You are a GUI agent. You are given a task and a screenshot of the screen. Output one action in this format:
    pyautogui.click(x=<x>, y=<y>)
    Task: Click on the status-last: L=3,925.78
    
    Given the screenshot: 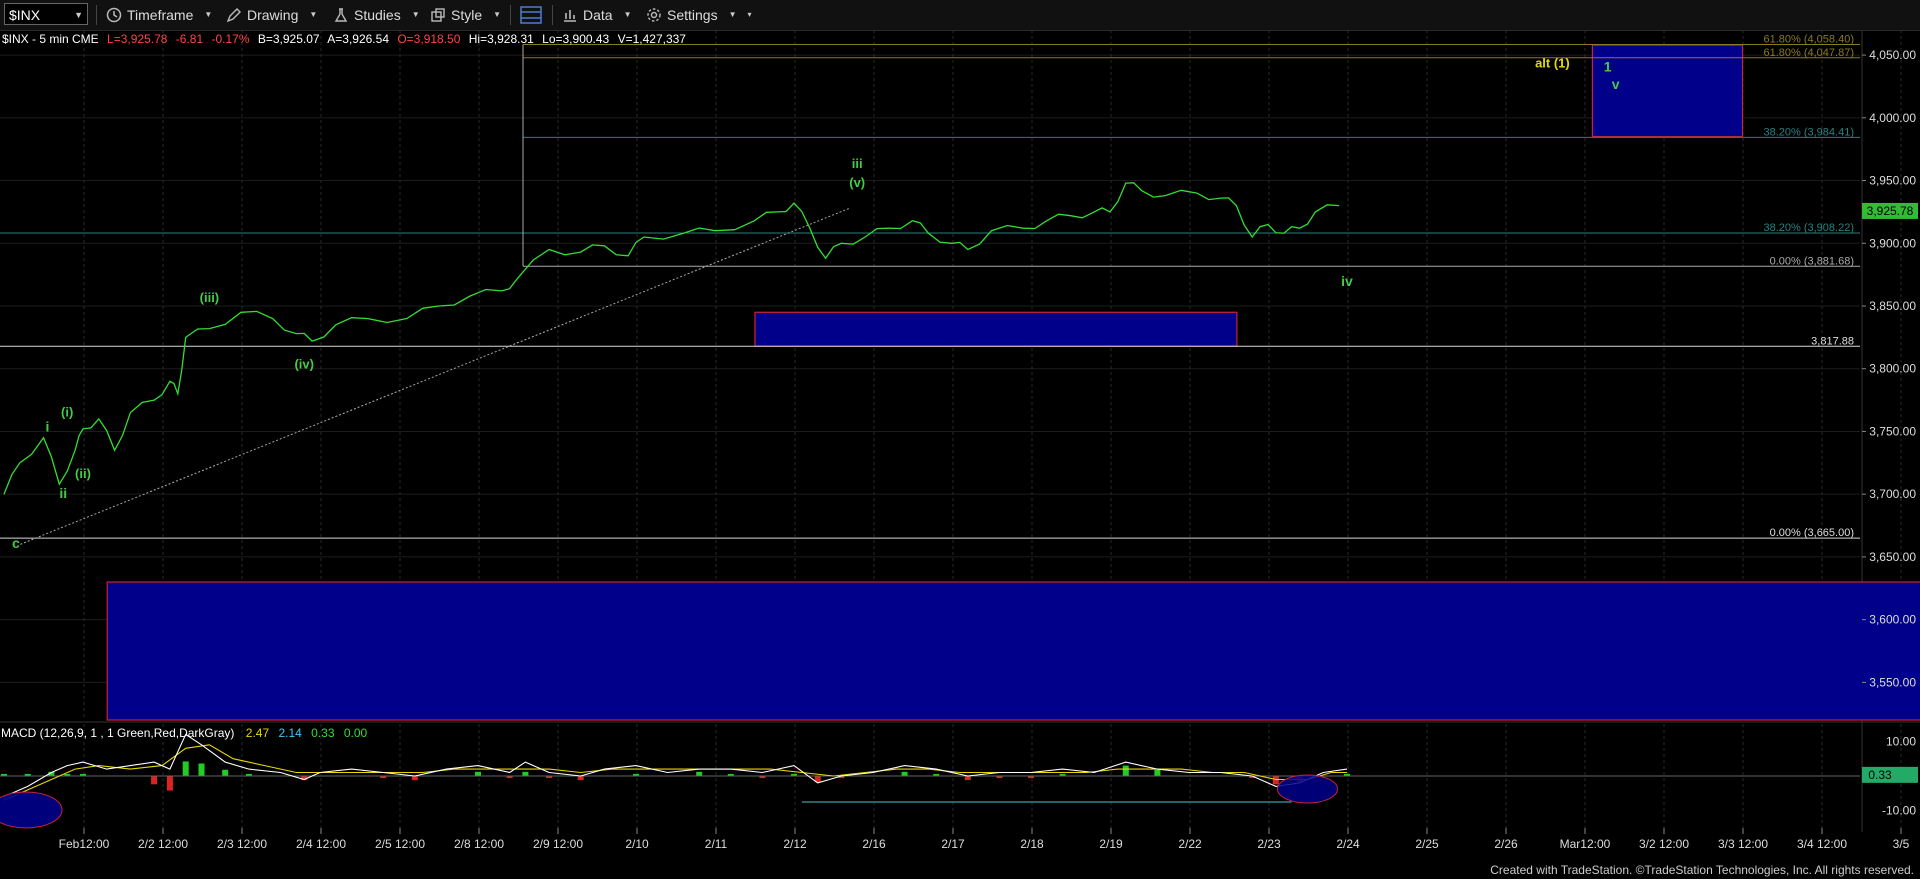 What is the action you would take?
    pyautogui.click(x=137, y=39)
    